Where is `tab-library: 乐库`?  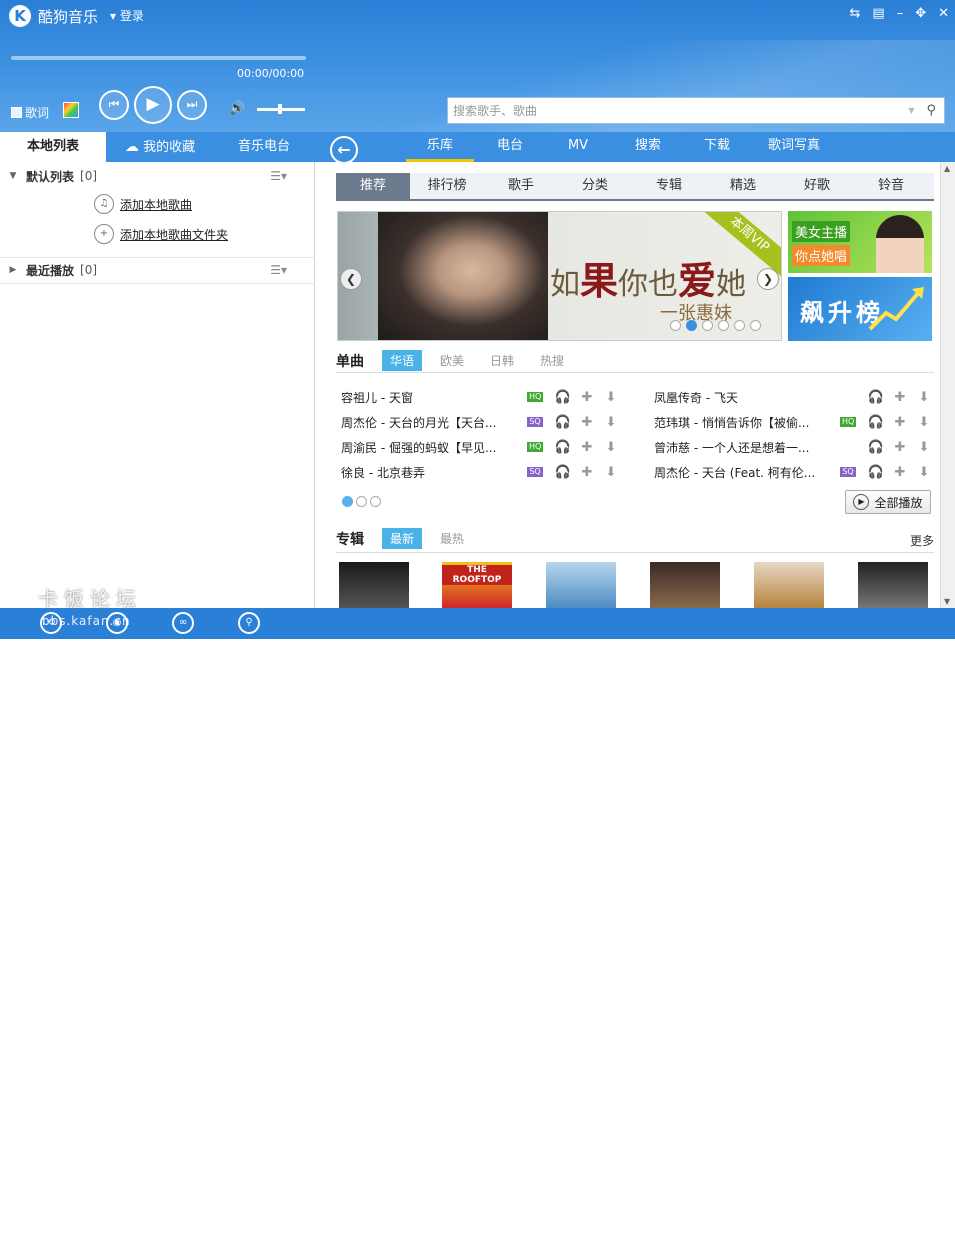
tab-library: 乐库 is located at coordinates (440, 147).